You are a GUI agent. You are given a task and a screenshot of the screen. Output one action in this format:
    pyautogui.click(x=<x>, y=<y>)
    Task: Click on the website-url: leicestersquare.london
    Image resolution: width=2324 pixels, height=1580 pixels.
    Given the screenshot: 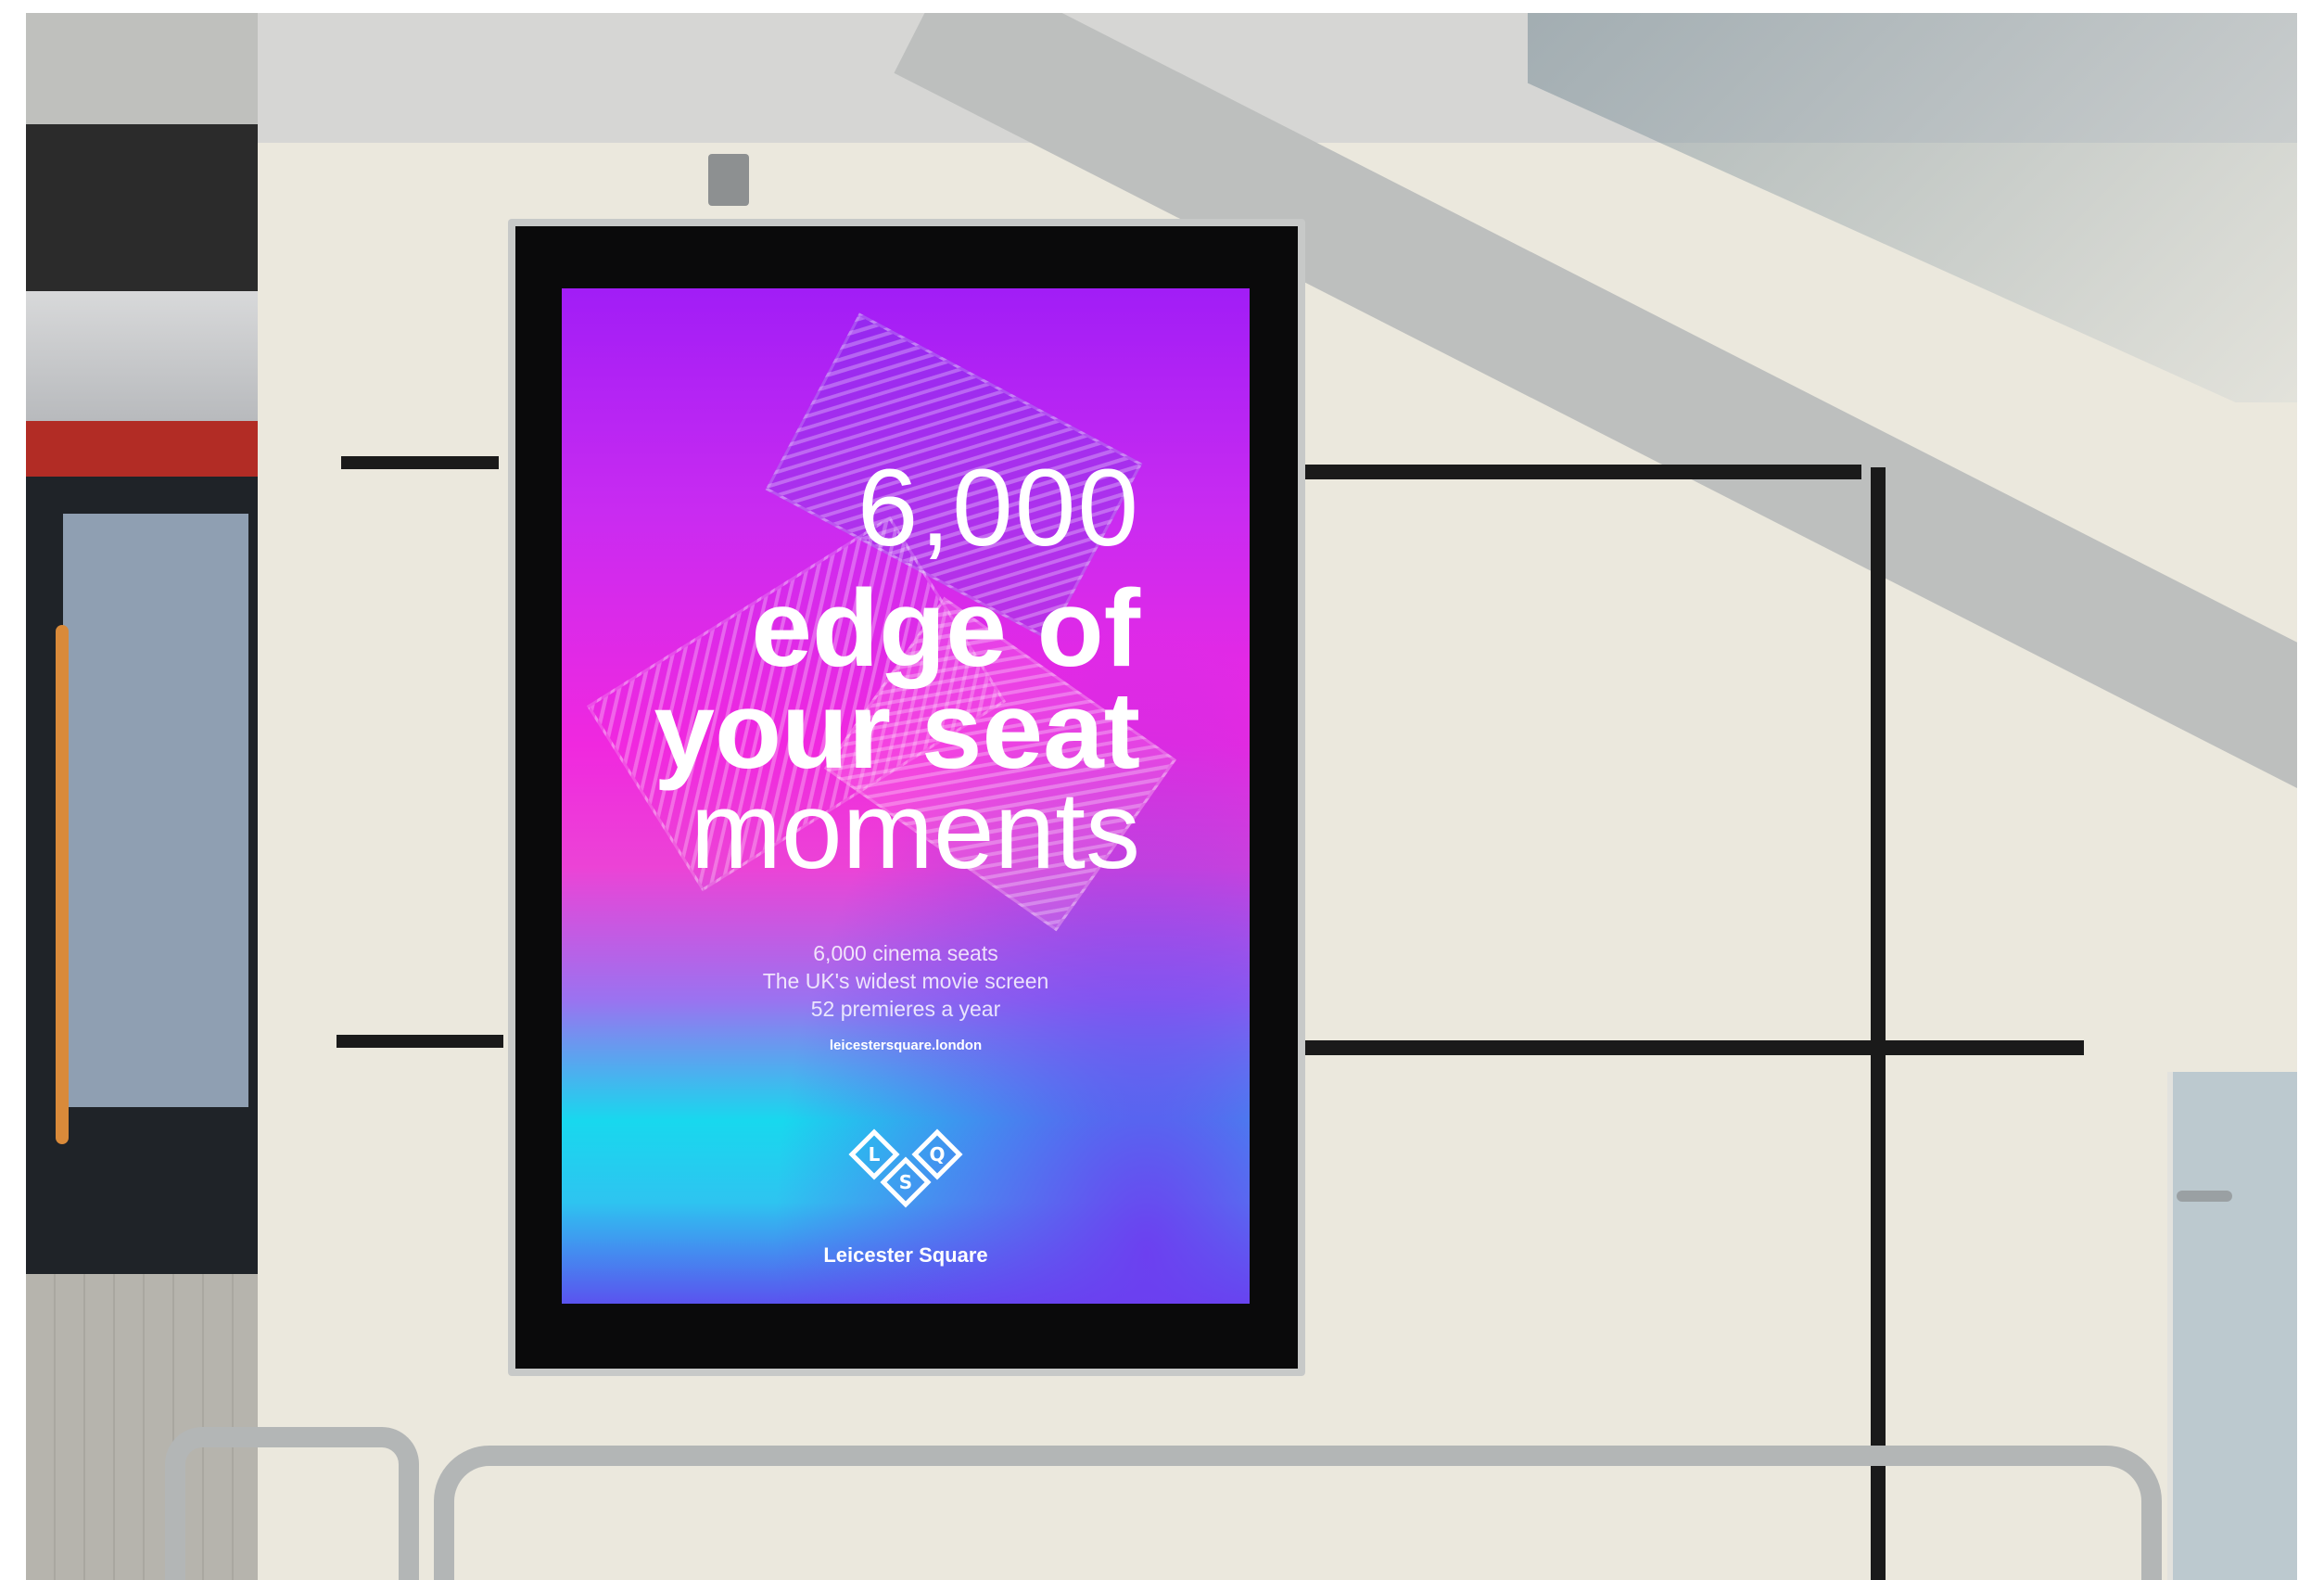 What is the action you would take?
    pyautogui.click(x=906, y=1045)
    